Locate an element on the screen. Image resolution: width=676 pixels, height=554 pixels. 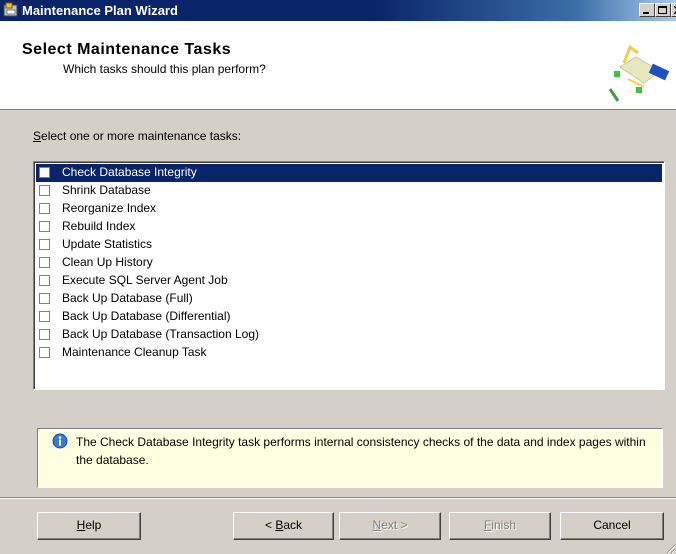
cancel-button: Cancel is located at coordinates (612, 526).